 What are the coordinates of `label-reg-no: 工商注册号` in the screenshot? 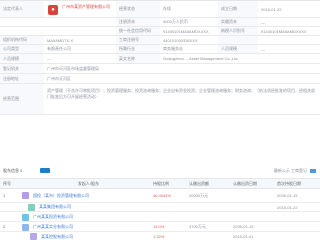 It's located at (138, 40).